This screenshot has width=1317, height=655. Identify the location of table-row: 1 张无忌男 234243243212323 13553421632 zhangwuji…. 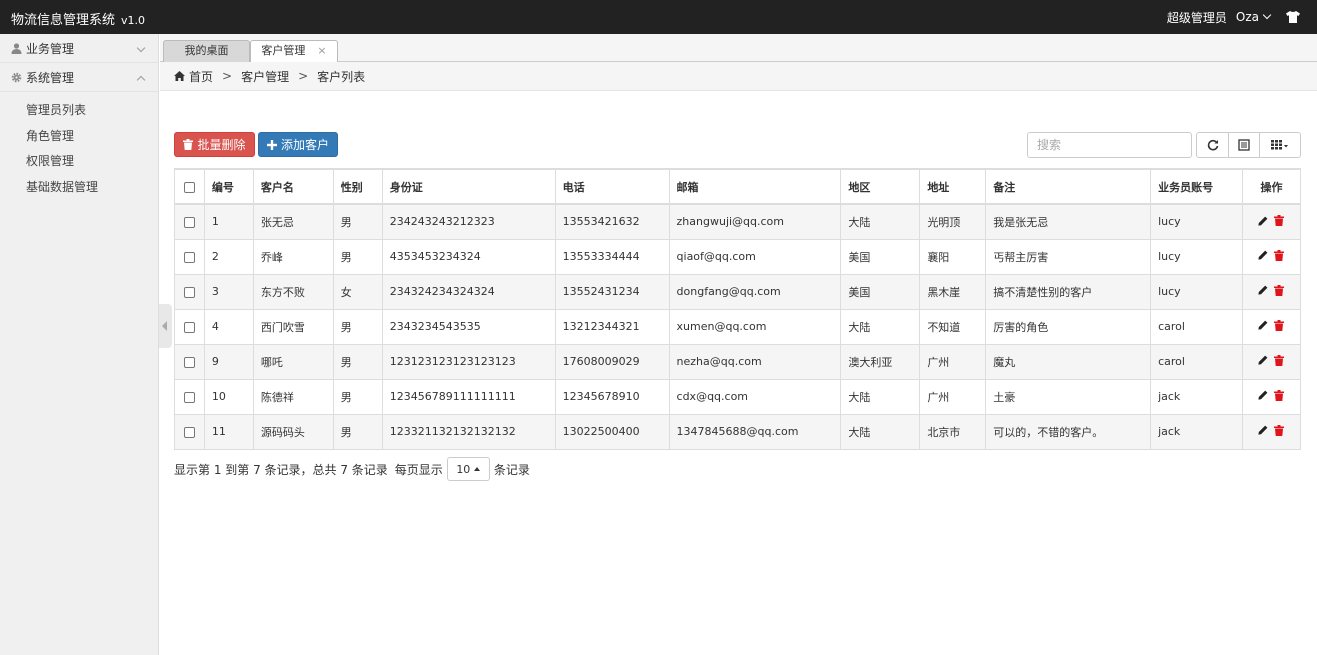
(738, 221).